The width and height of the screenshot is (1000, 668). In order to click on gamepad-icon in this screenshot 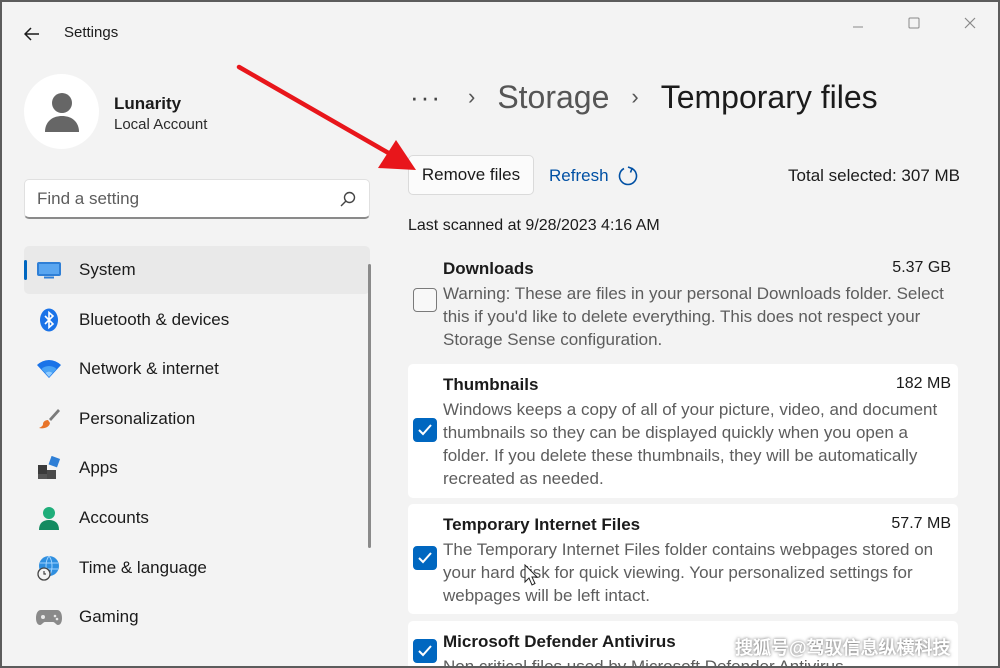, I will do `click(49, 617)`.